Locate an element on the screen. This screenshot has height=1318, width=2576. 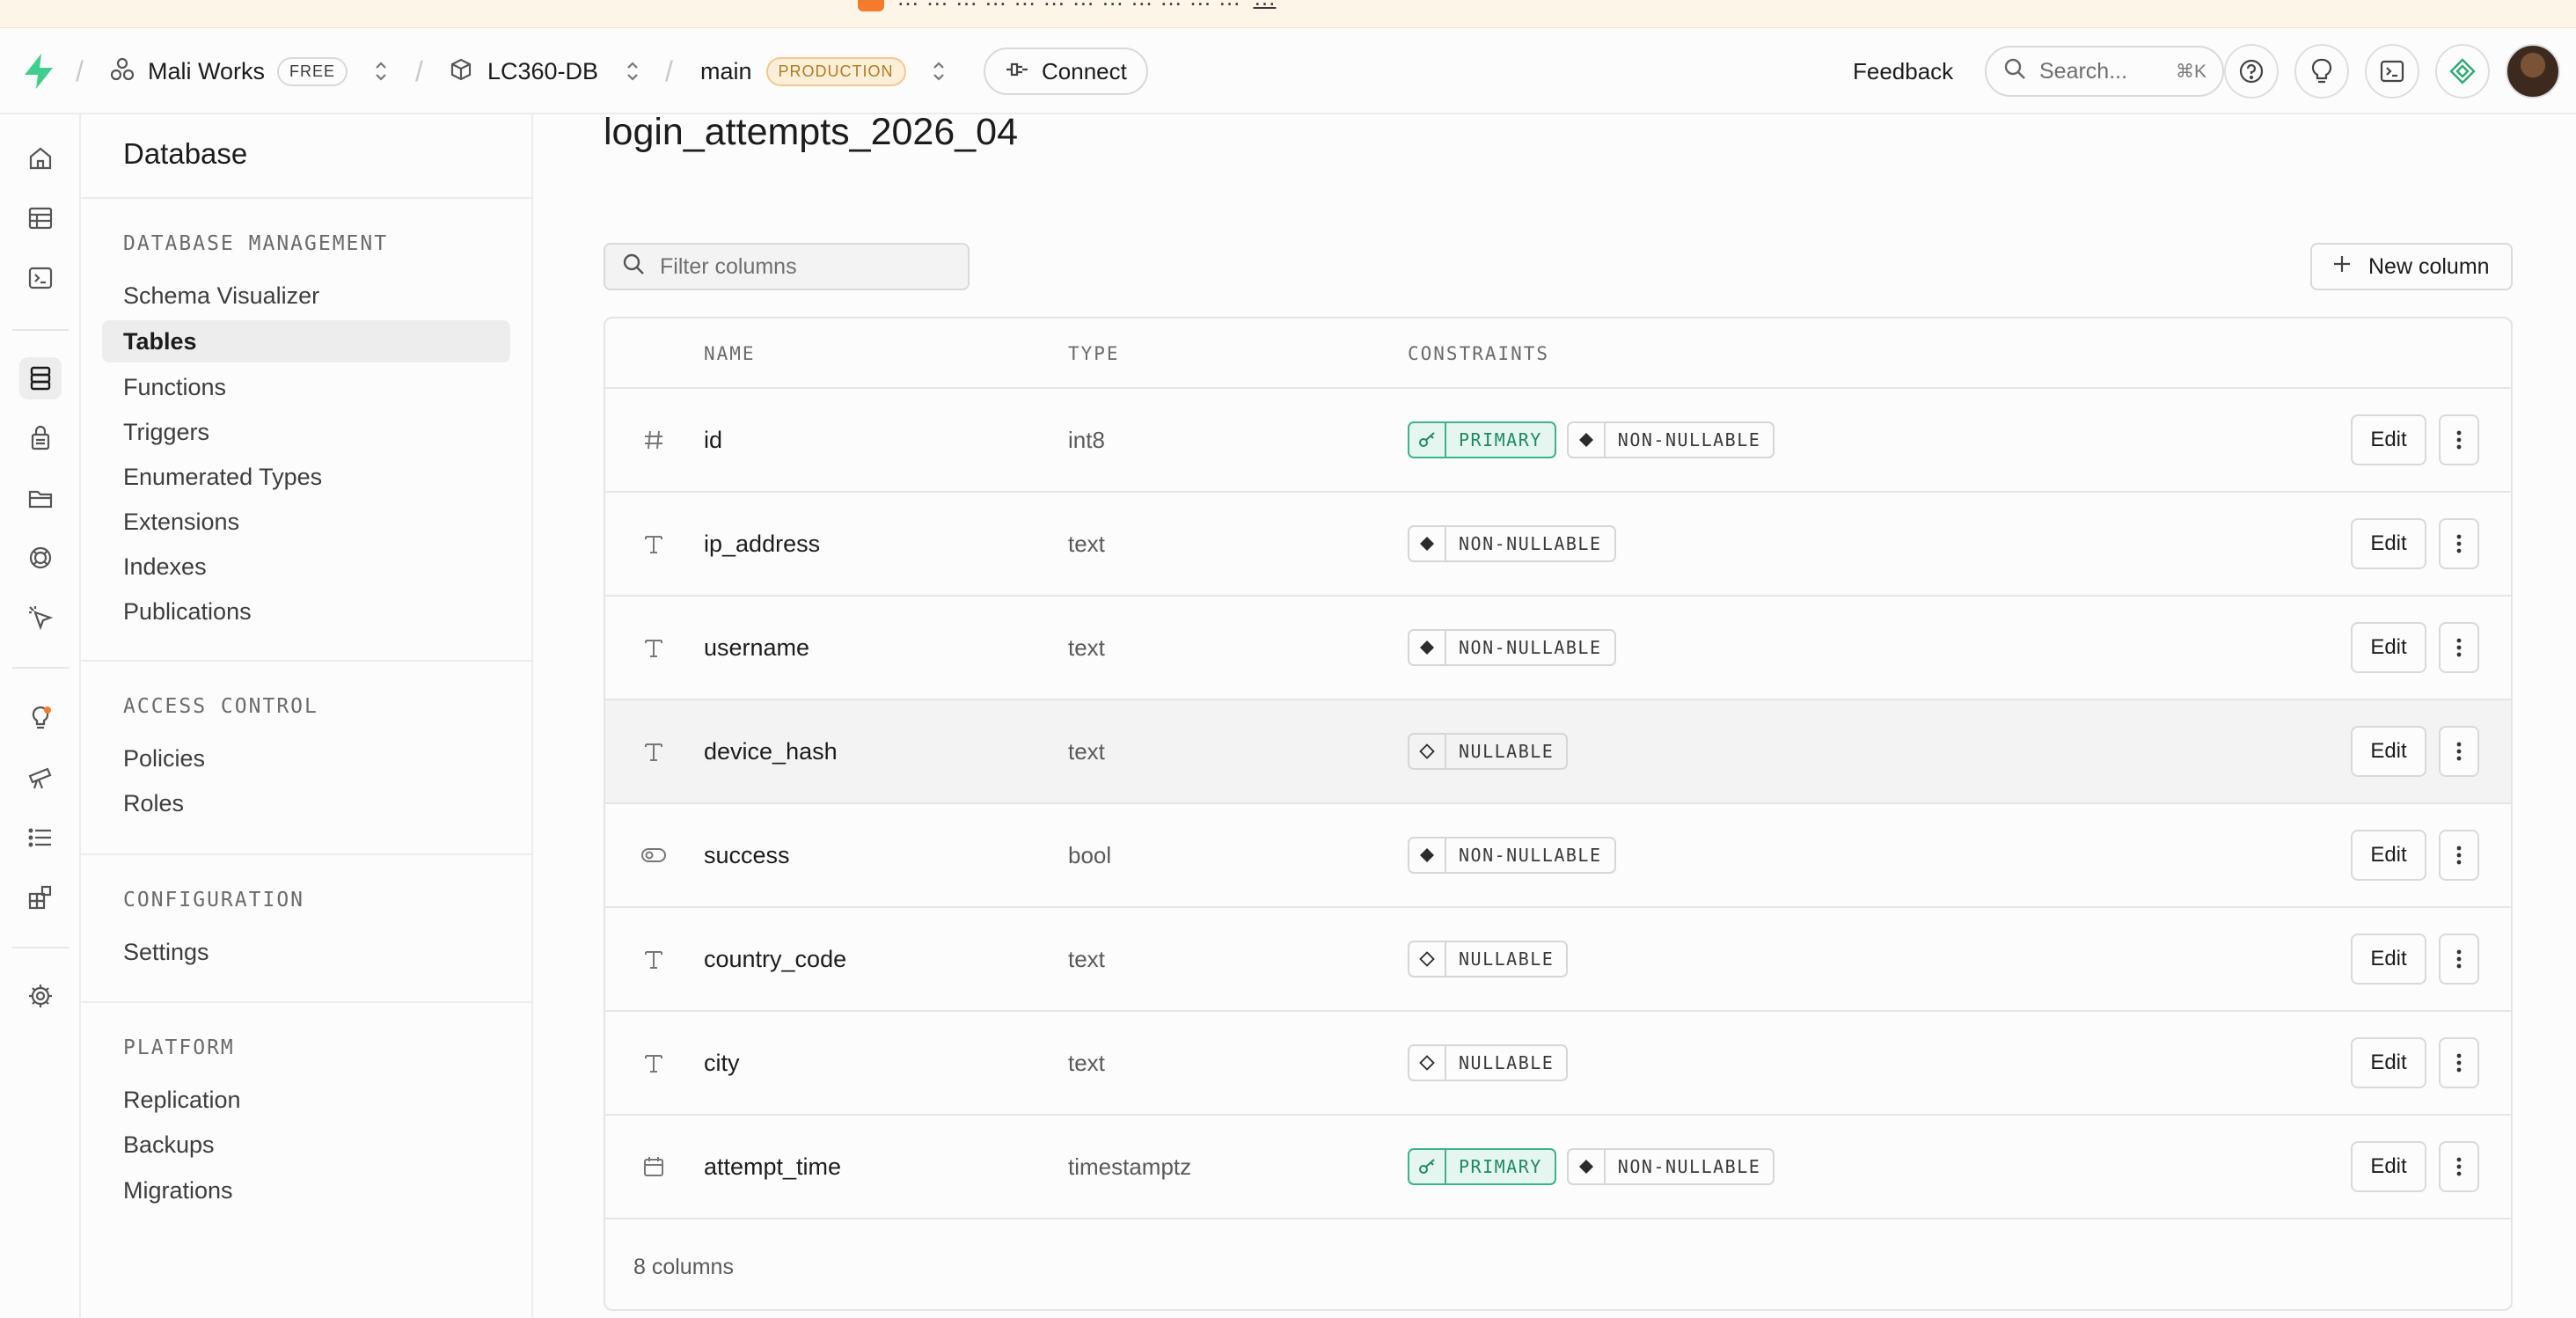
sidebar-item-tables: Tables is located at coordinates (306, 341).